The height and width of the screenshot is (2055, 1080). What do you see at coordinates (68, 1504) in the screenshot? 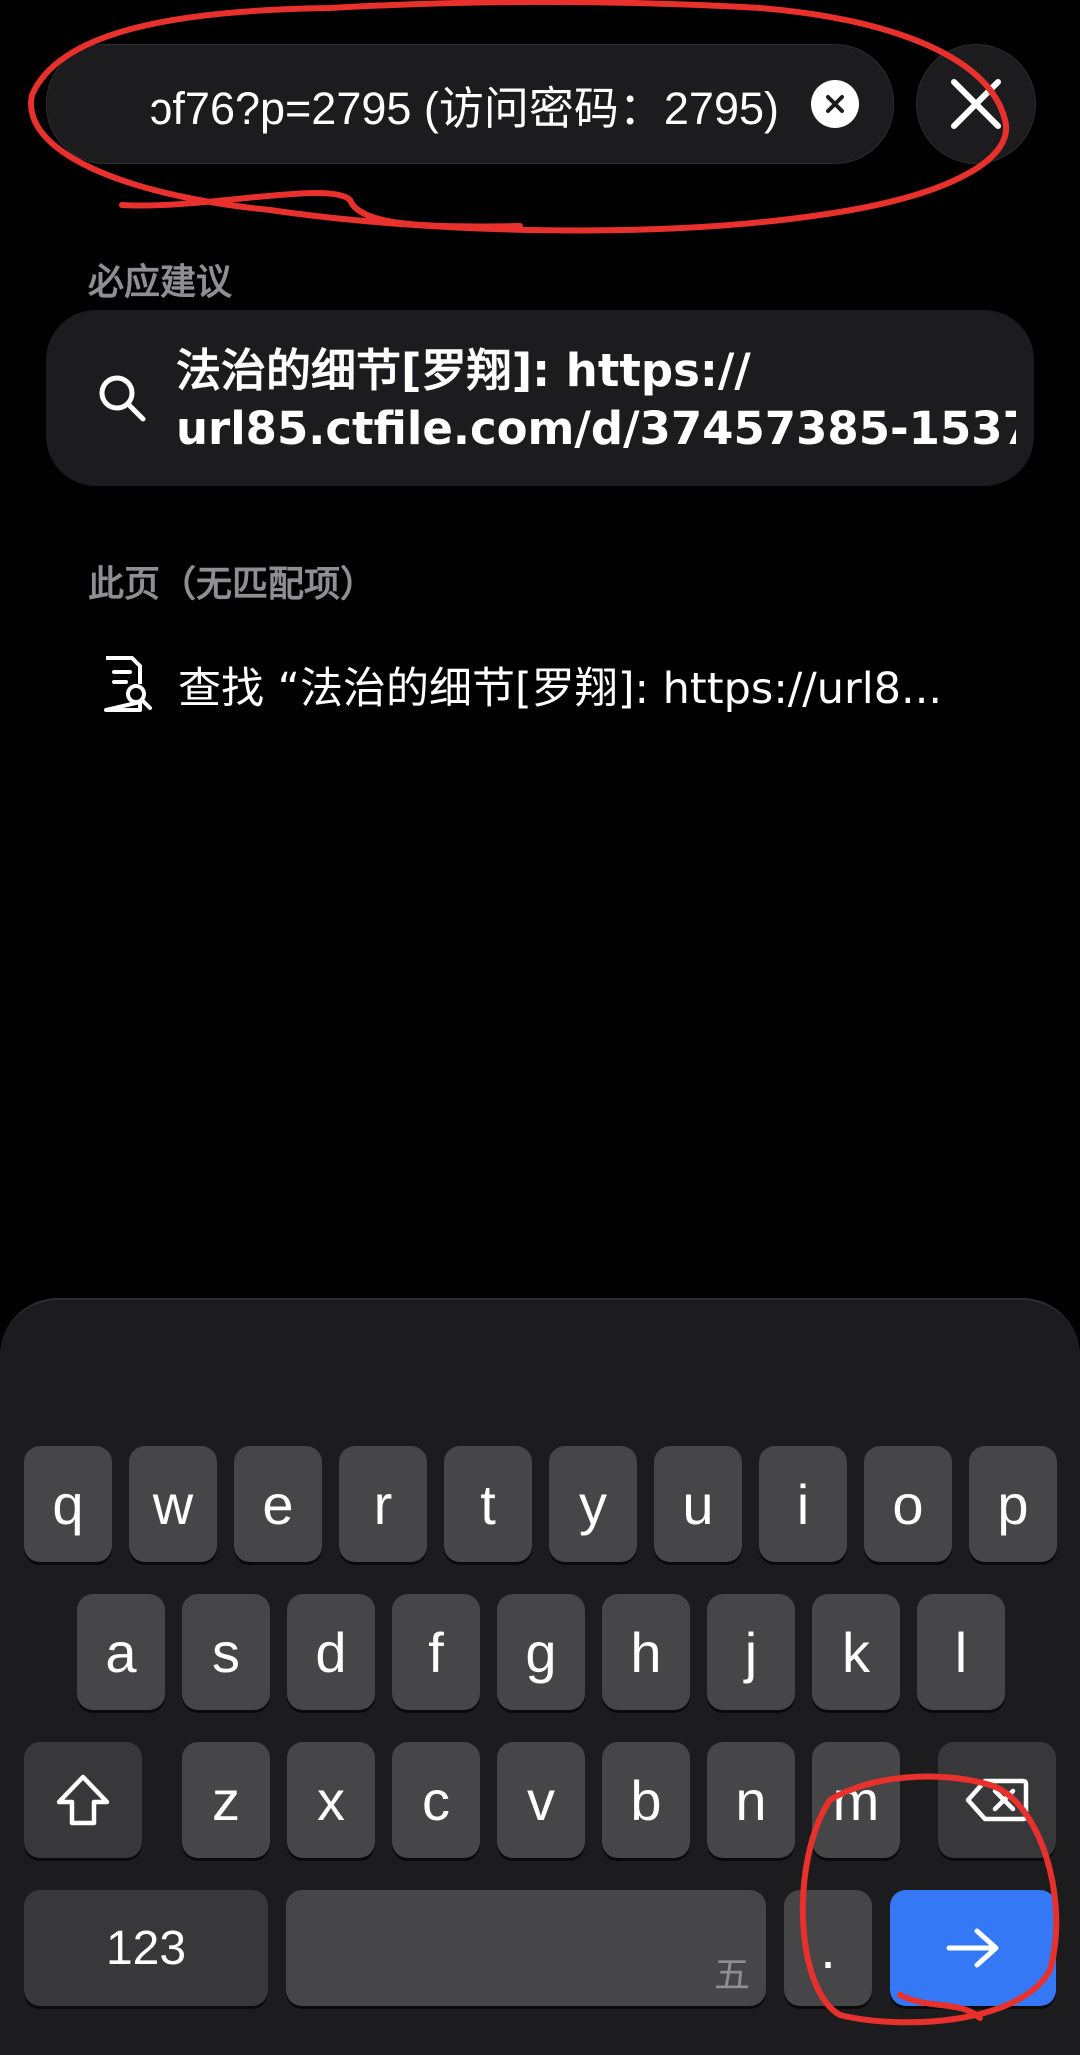
I see `key-q: q` at bounding box center [68, 1504].